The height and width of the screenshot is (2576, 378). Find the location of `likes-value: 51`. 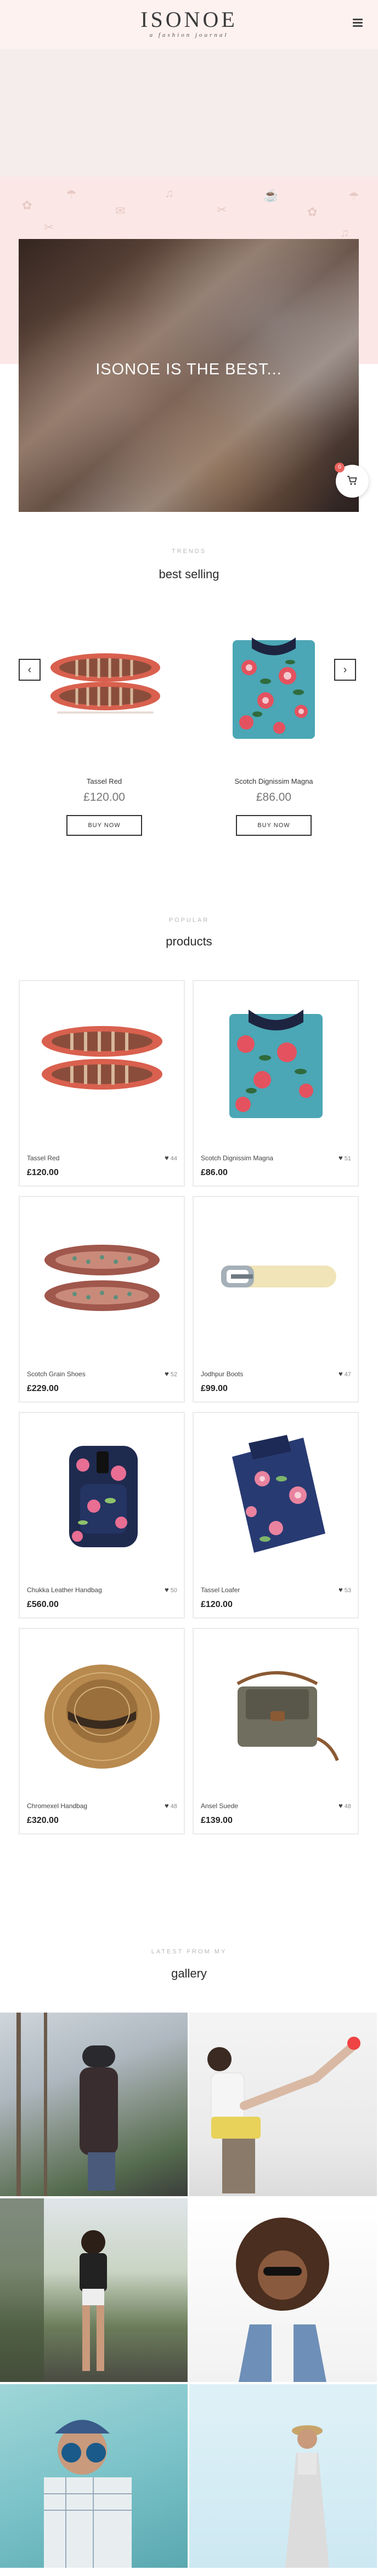

likes-value: 51 is located at coordinates (347, 1158).